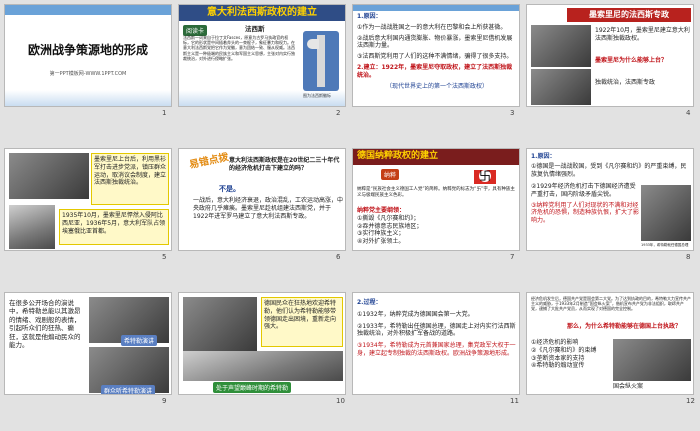 This screenshot has width=700, height=431. What do you see at coordinates (164, 113) in the screenshot?
I see `slide-number-1: 1` at bounding box center [164, 113].